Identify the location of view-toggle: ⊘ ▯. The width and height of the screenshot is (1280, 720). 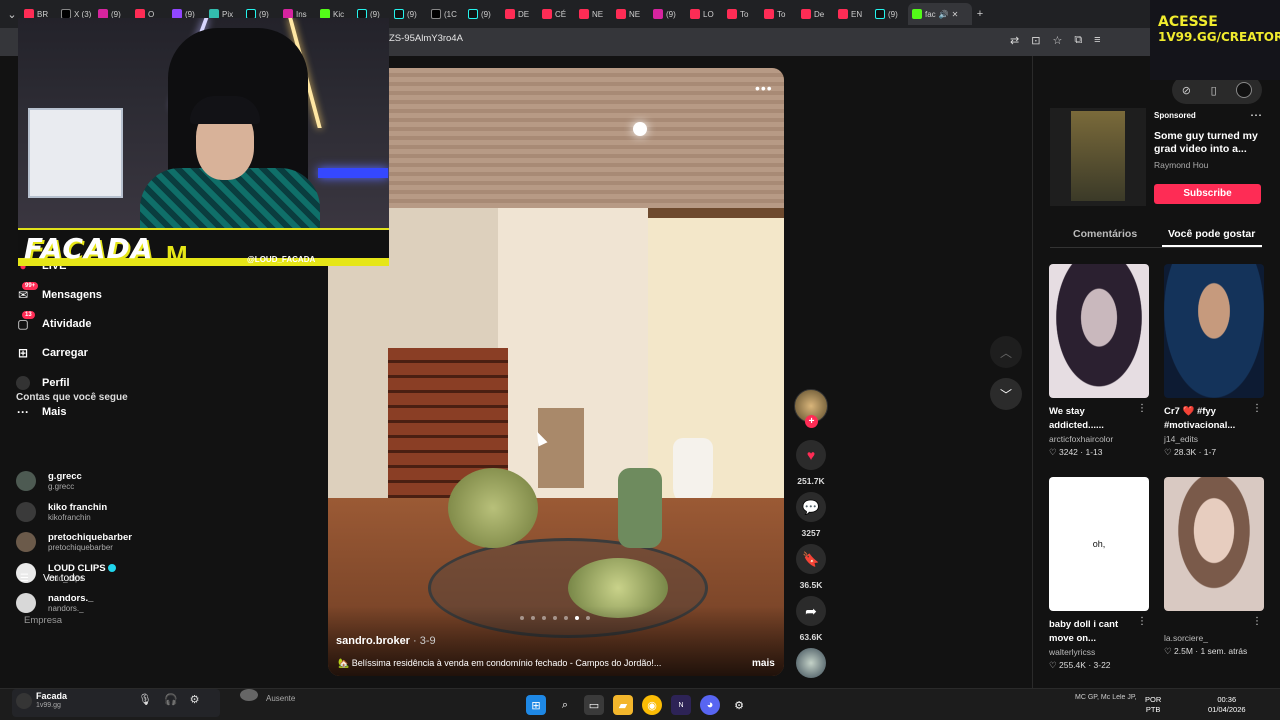
(1217, 90).